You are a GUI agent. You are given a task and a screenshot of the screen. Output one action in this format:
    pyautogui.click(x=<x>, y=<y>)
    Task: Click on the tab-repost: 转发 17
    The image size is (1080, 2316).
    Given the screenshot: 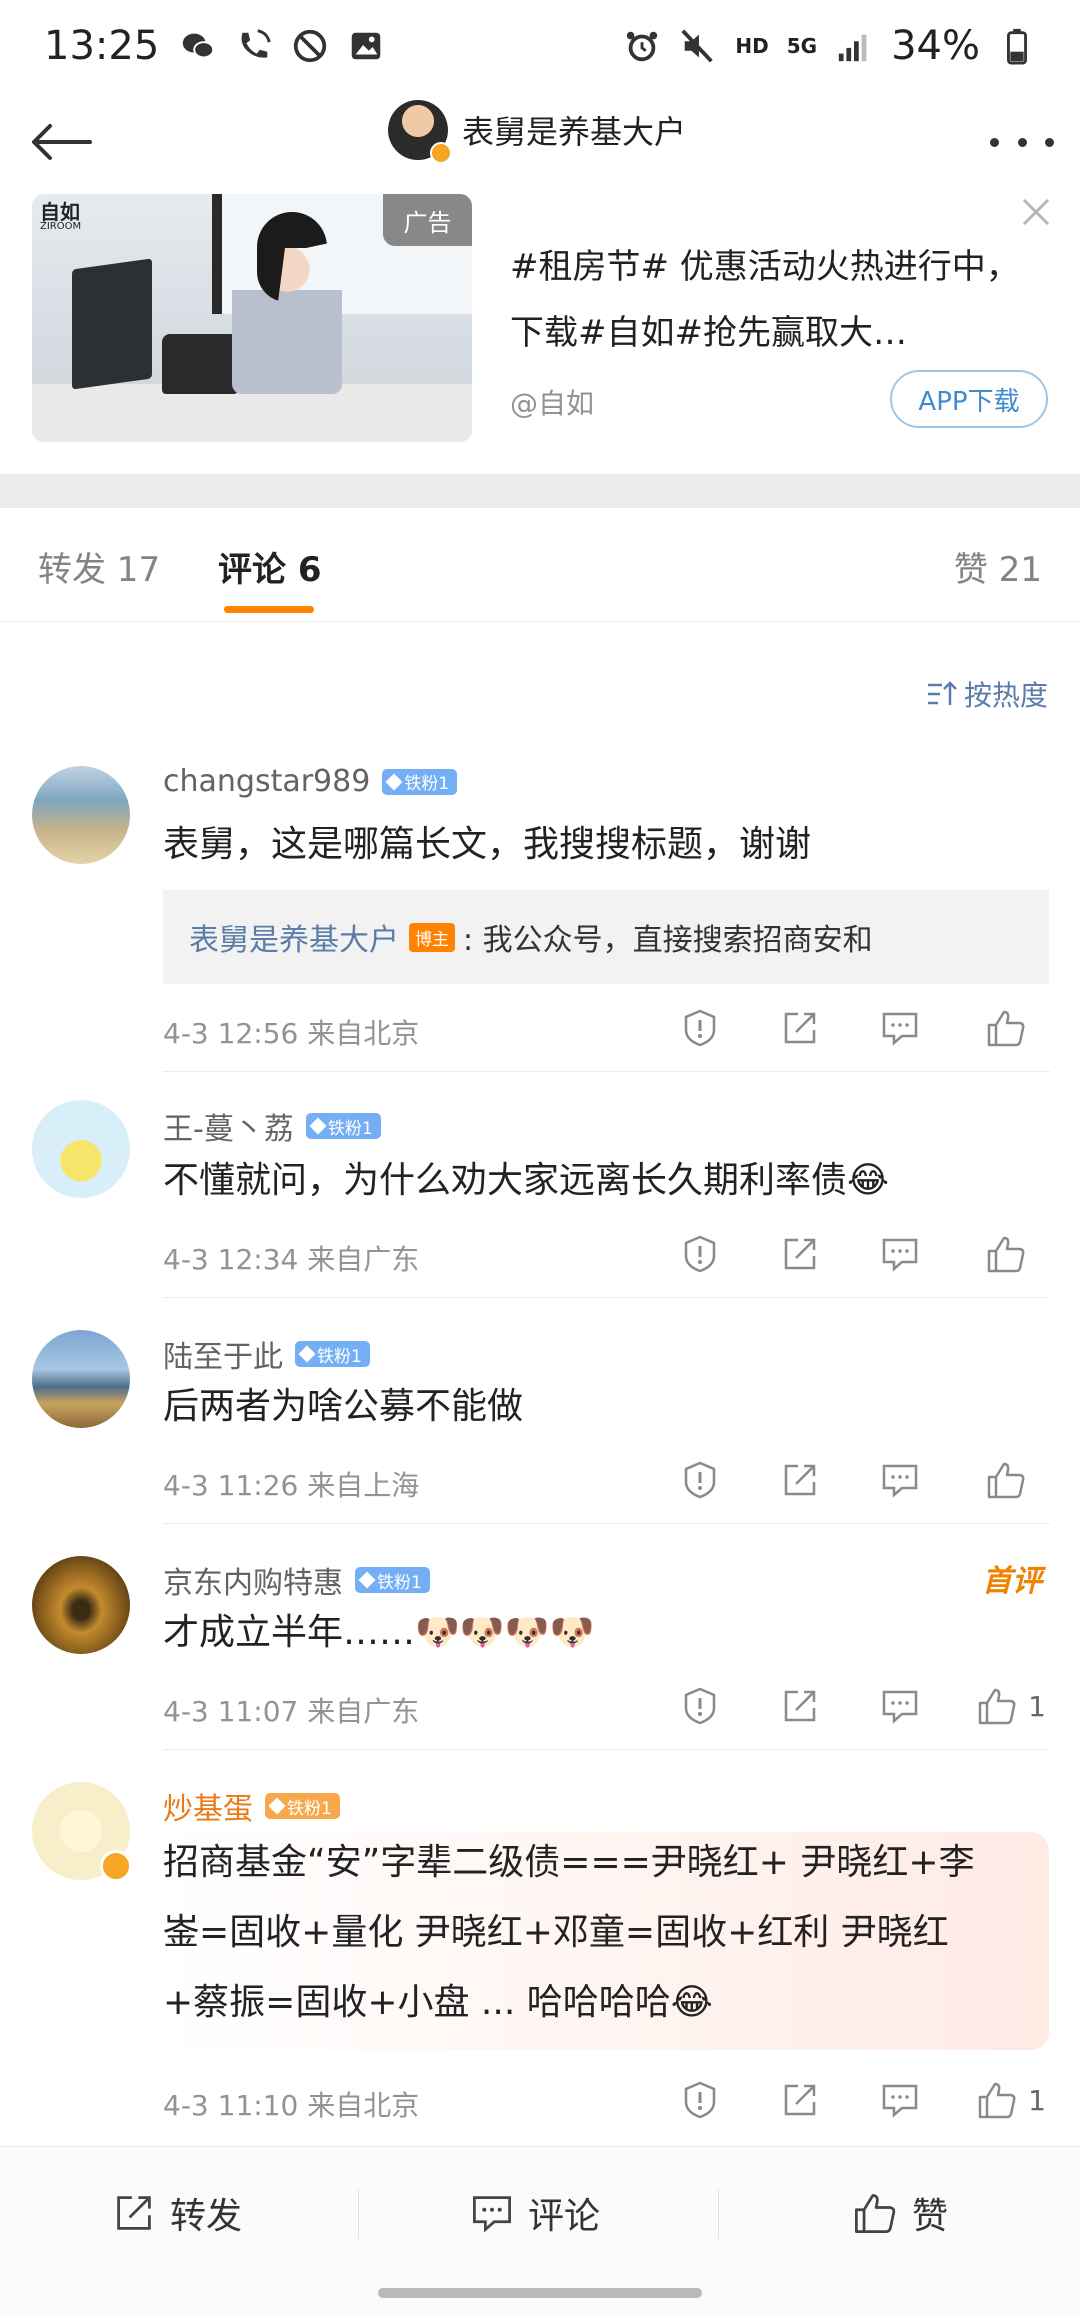 What is the action you would take?
    pyautogui.click(x=99, y=566)
    